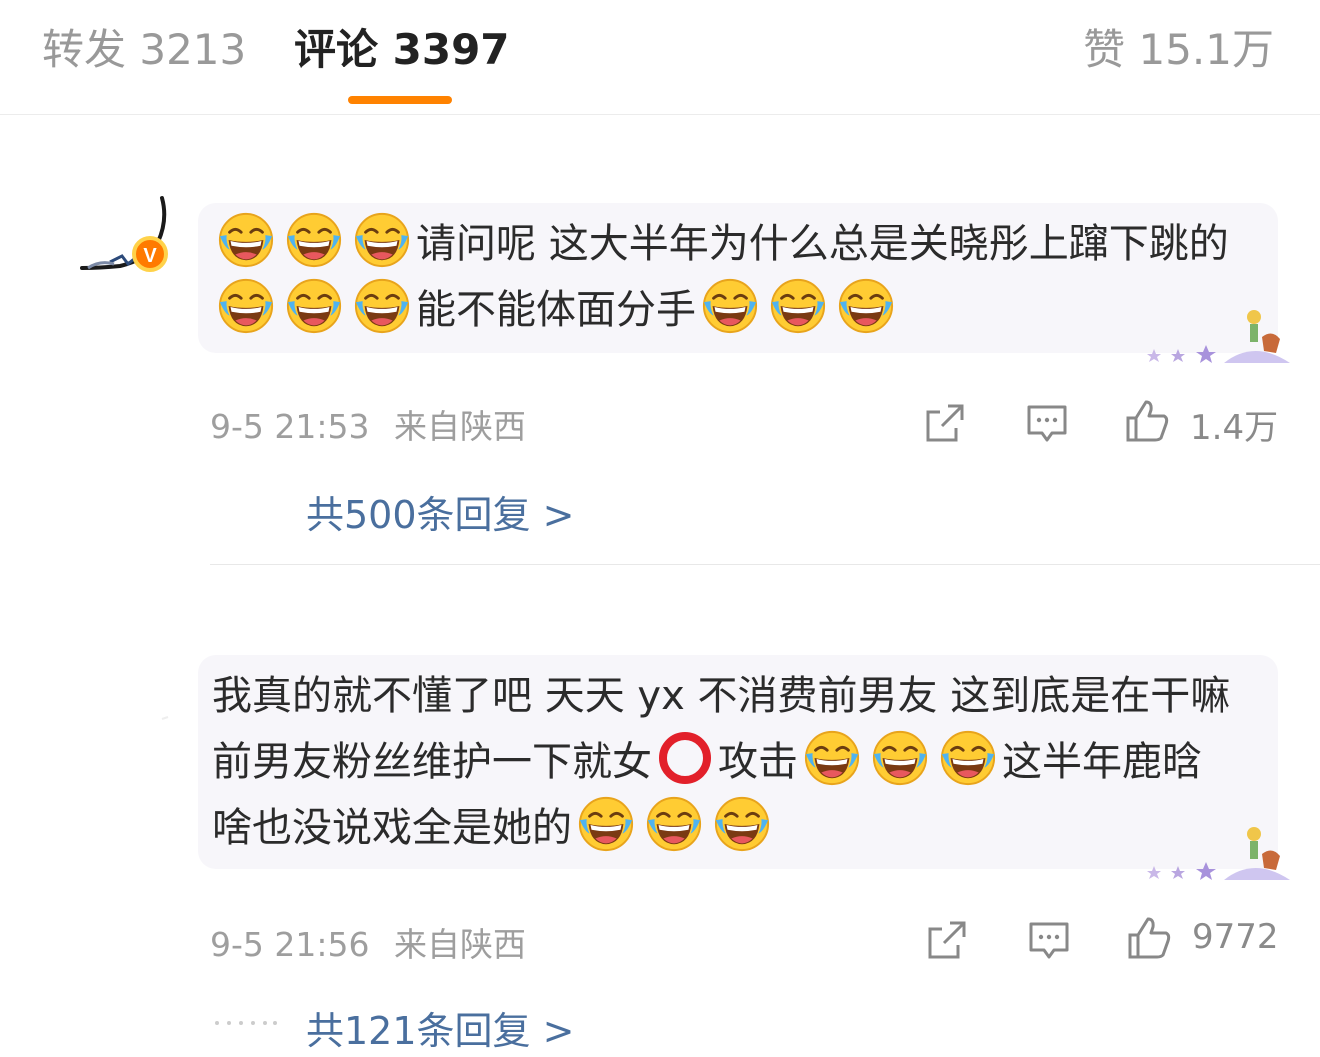 The image size is (1320, 1057). Describe the element at coordinates (1235, 937) in the screenshot. I see `like-count: 9772` at that location.